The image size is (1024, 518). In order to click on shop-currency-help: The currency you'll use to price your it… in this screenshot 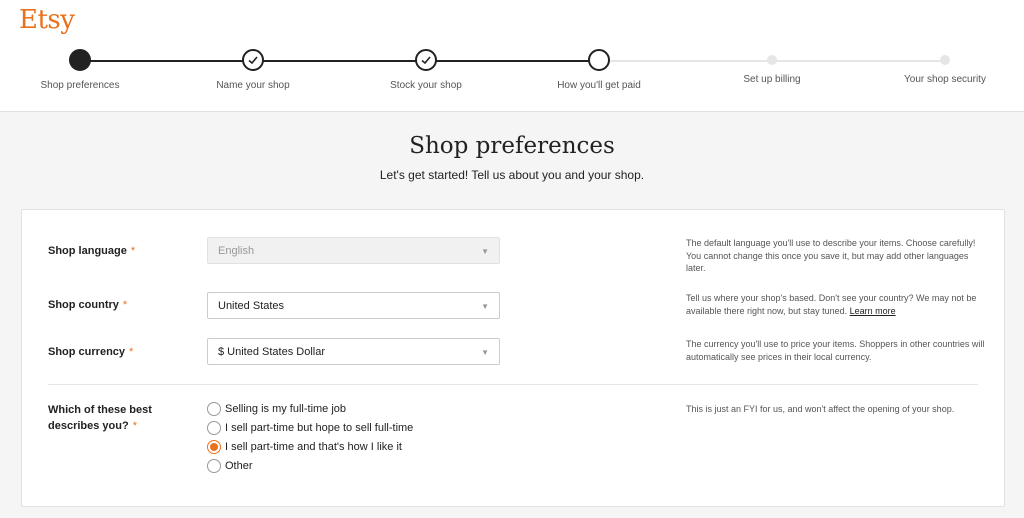, I will do `click(835, 350)`.